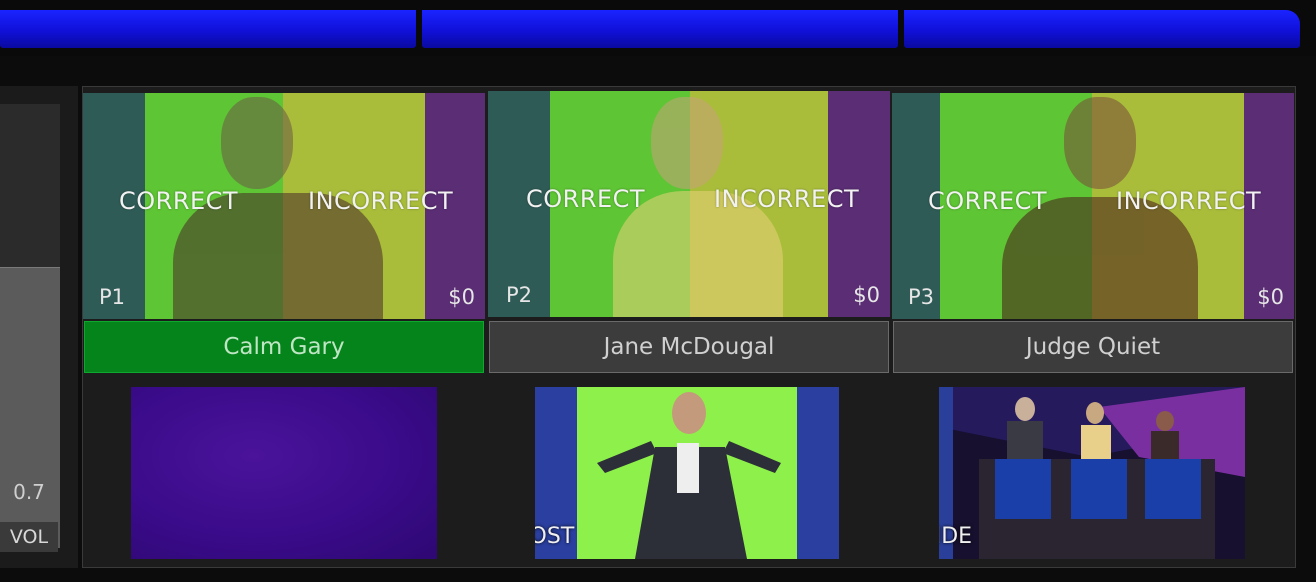 The image size is (1316, 582). What do you see at coordinates (1093, 347) in the screenshot?
I see `player-3-name-button: Judge Quiet` at bounding box center [1093, 347].